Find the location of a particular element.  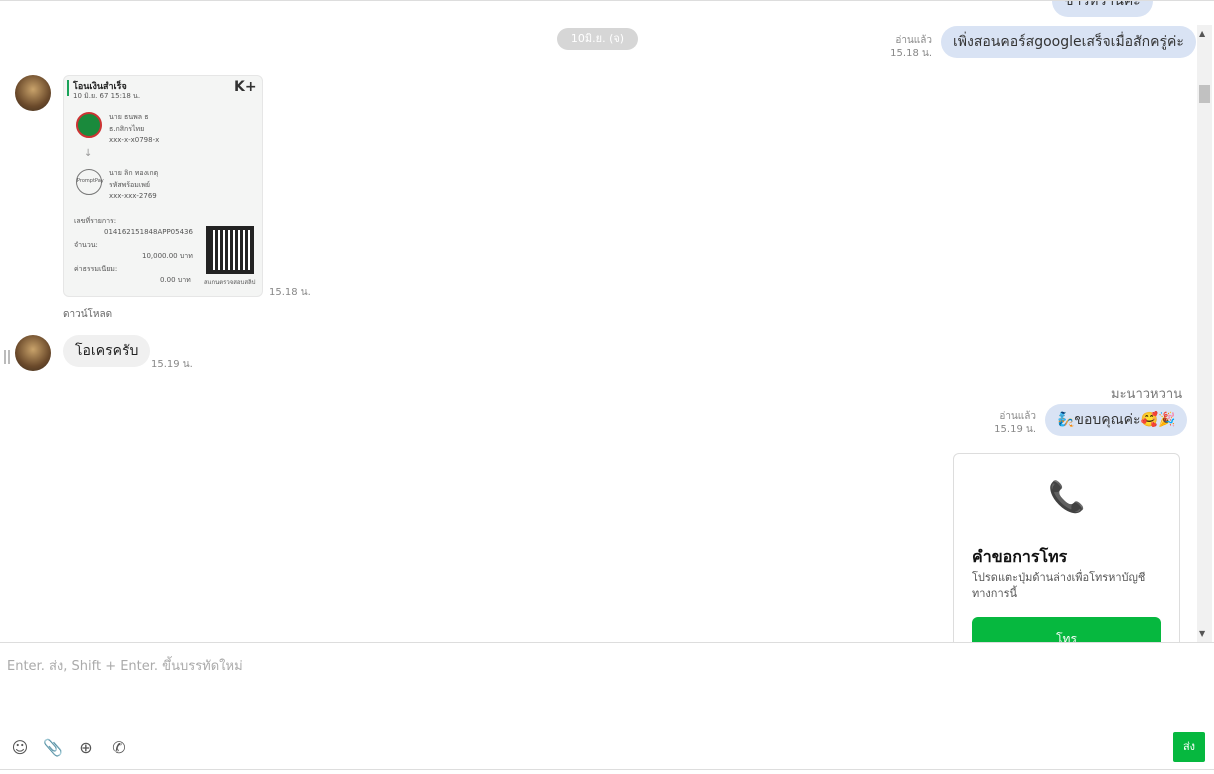

download-link: ดาวน์โหลด is located at coordinates (87, 314).